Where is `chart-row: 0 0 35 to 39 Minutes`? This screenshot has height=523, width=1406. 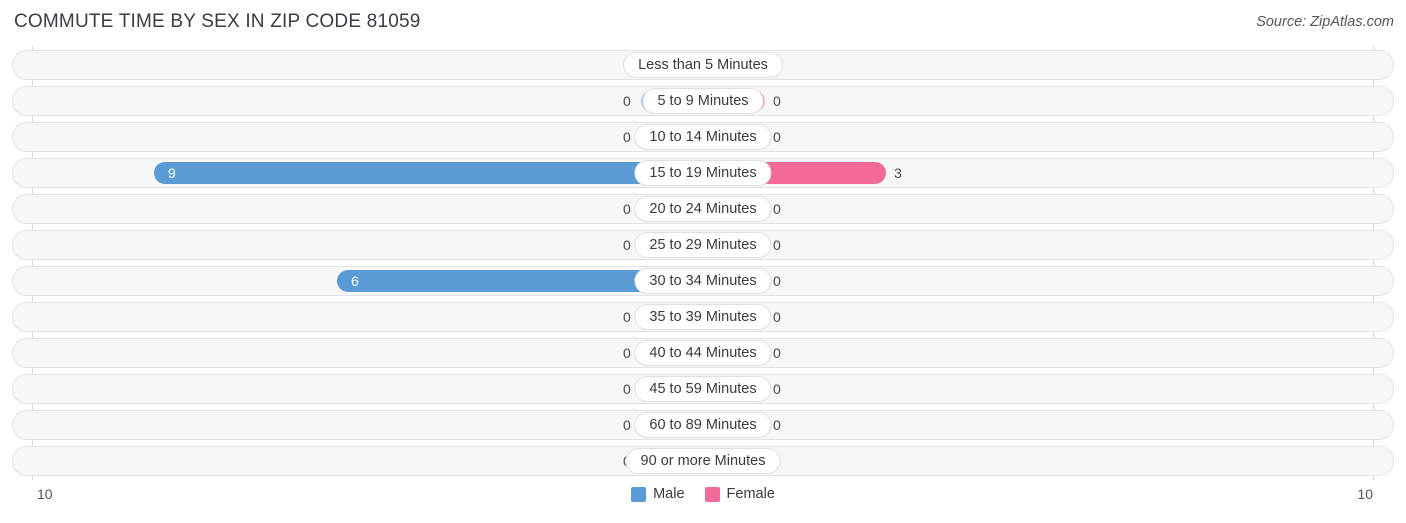
chart-row: 0 0 35 to 39 Minutes is located at coordinates (703, 317).